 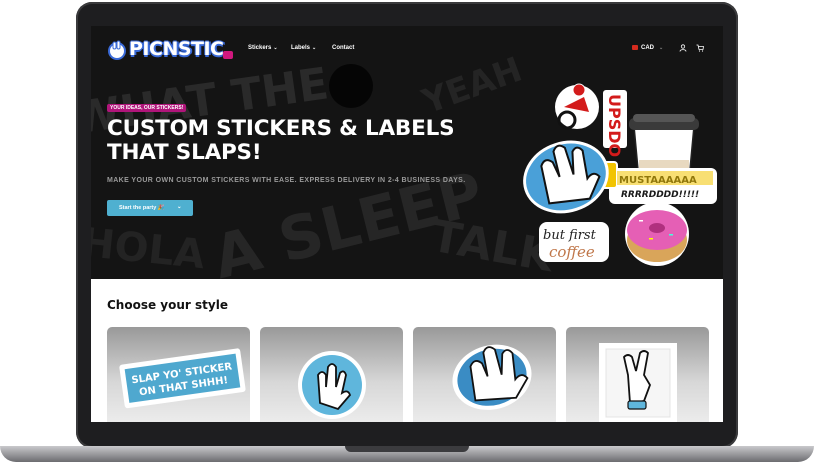 I want to click on hero-title-line2: THAT SLAPS!, so click(x=184, y=152).